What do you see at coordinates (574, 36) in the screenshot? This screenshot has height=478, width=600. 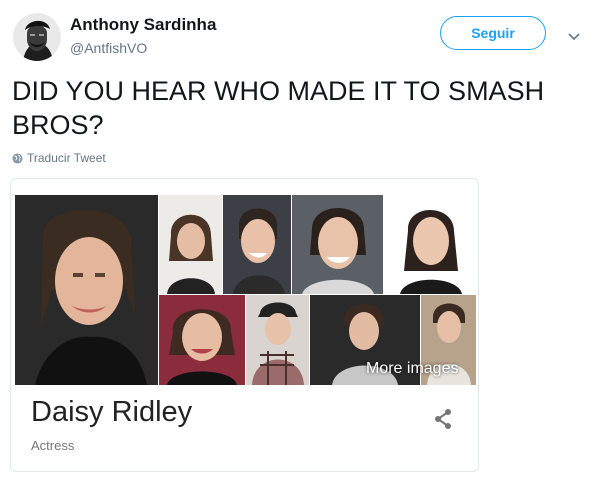 I see `chevron-down-icon` at bounding box center [574, 36].